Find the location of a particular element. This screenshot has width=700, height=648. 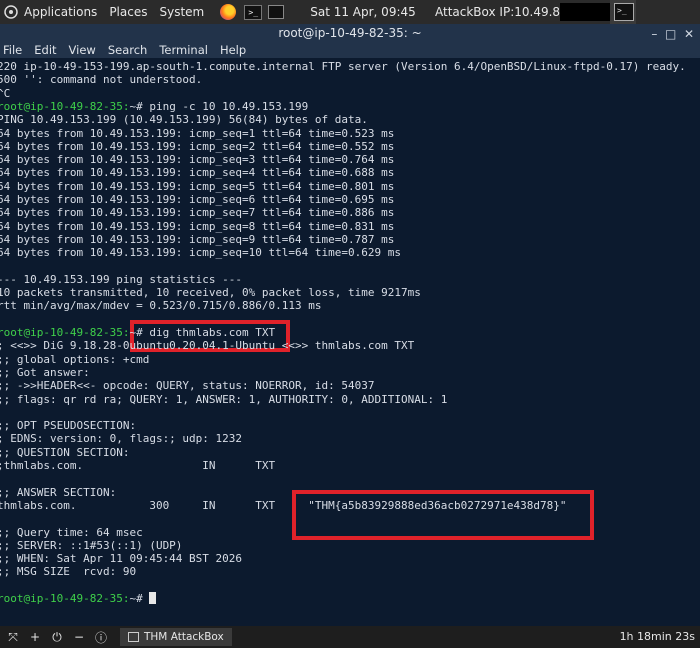

menu-terminal: Terminal is located at coordinates (183, 50).